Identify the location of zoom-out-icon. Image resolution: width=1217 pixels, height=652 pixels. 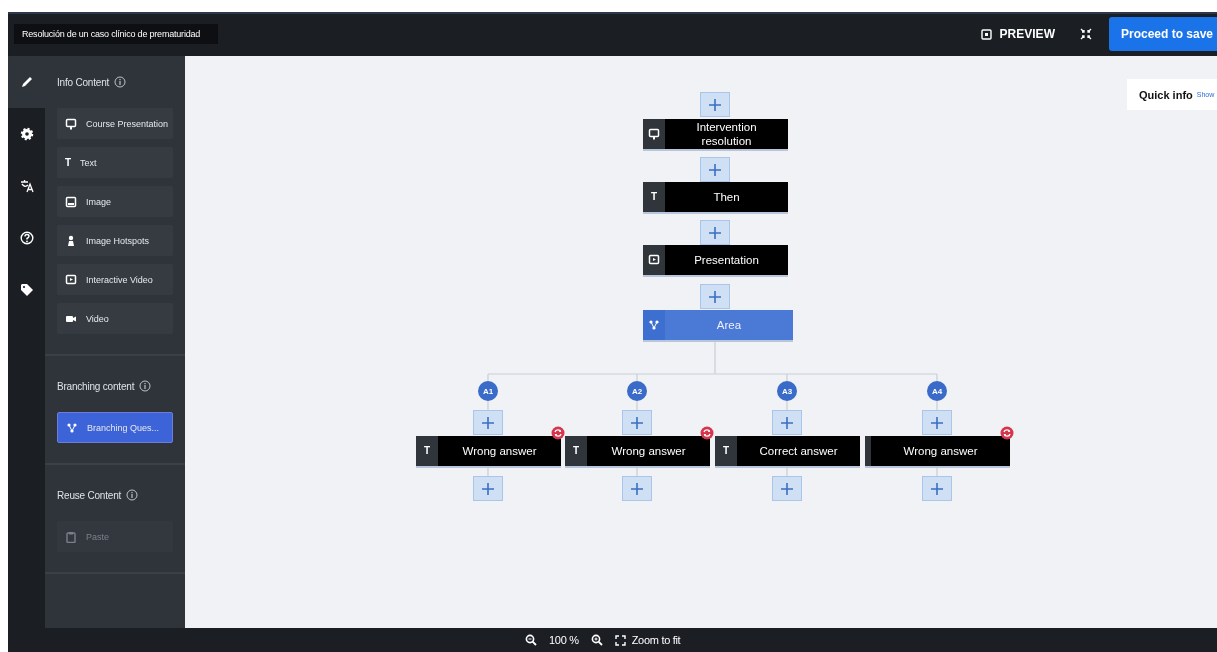
(531, 640).